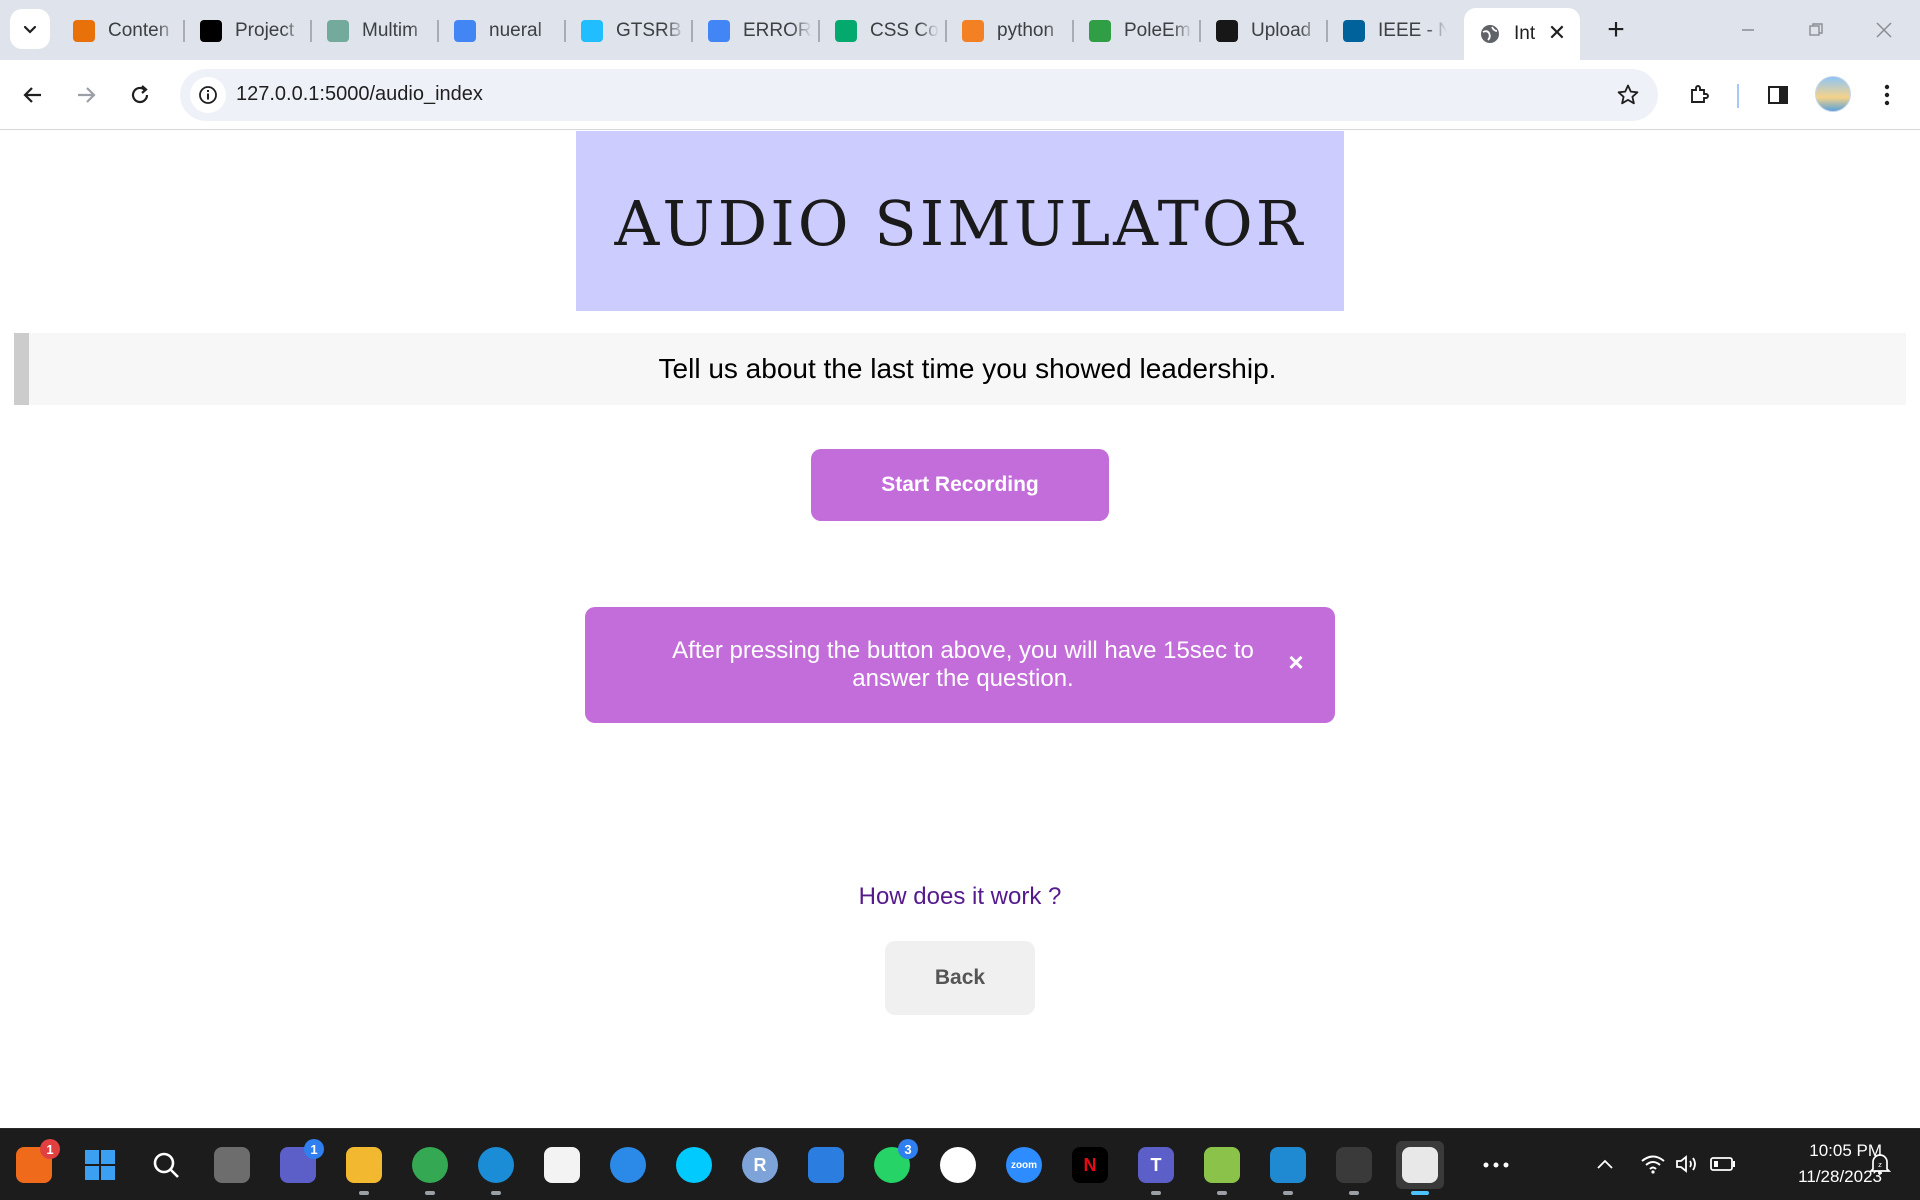 The height and width of the screenshot is (1200, 1920). Describe the element at coordinates (649, 30) in the screenshot. I see `tab-title: GTSRB` at that location.